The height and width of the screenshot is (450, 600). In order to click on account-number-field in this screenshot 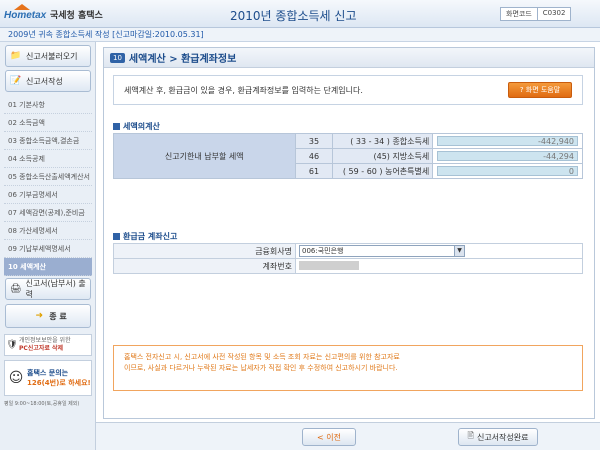, I will do `click(329, 265)`.